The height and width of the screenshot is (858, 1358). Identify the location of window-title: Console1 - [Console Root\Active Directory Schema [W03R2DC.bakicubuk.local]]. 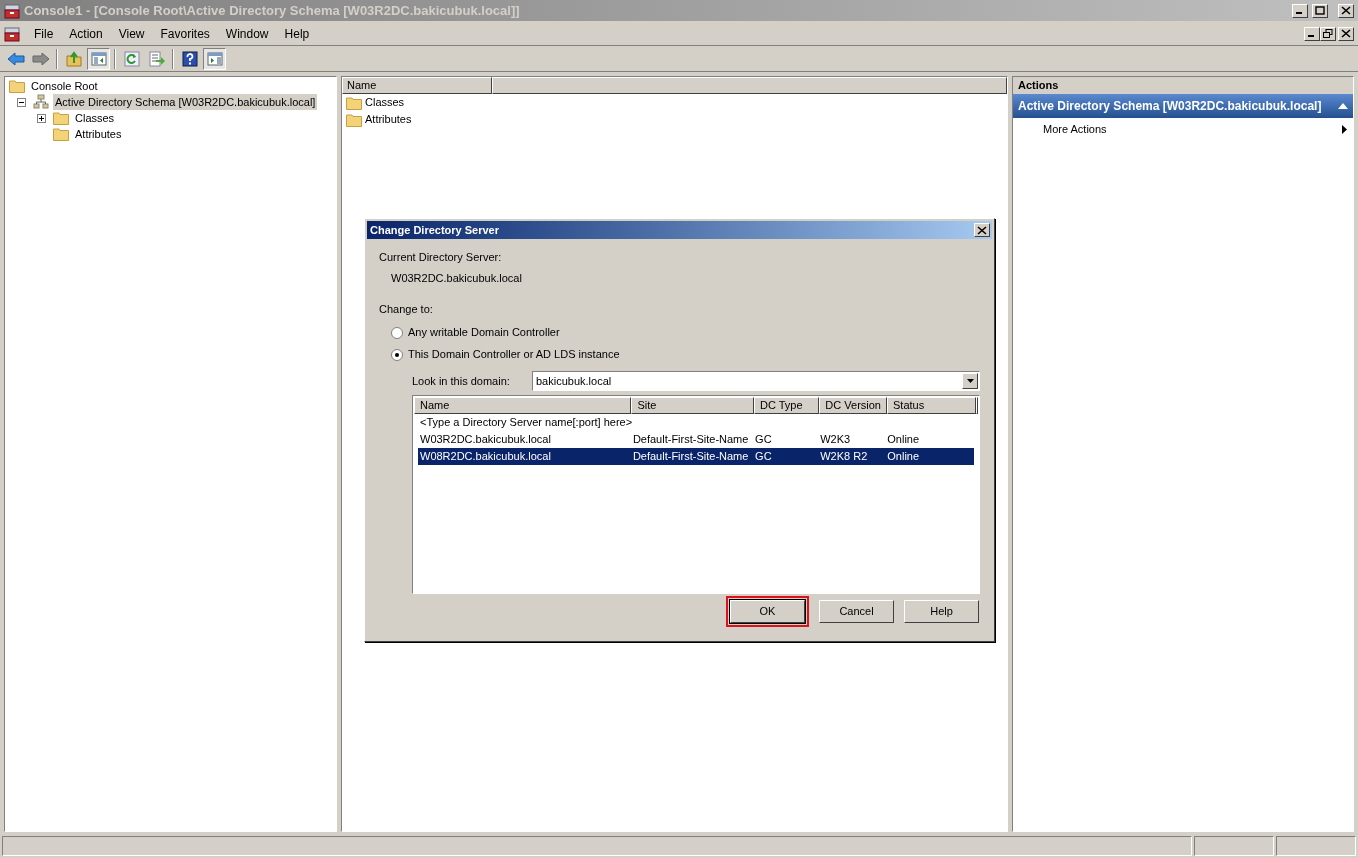
(272, 10).